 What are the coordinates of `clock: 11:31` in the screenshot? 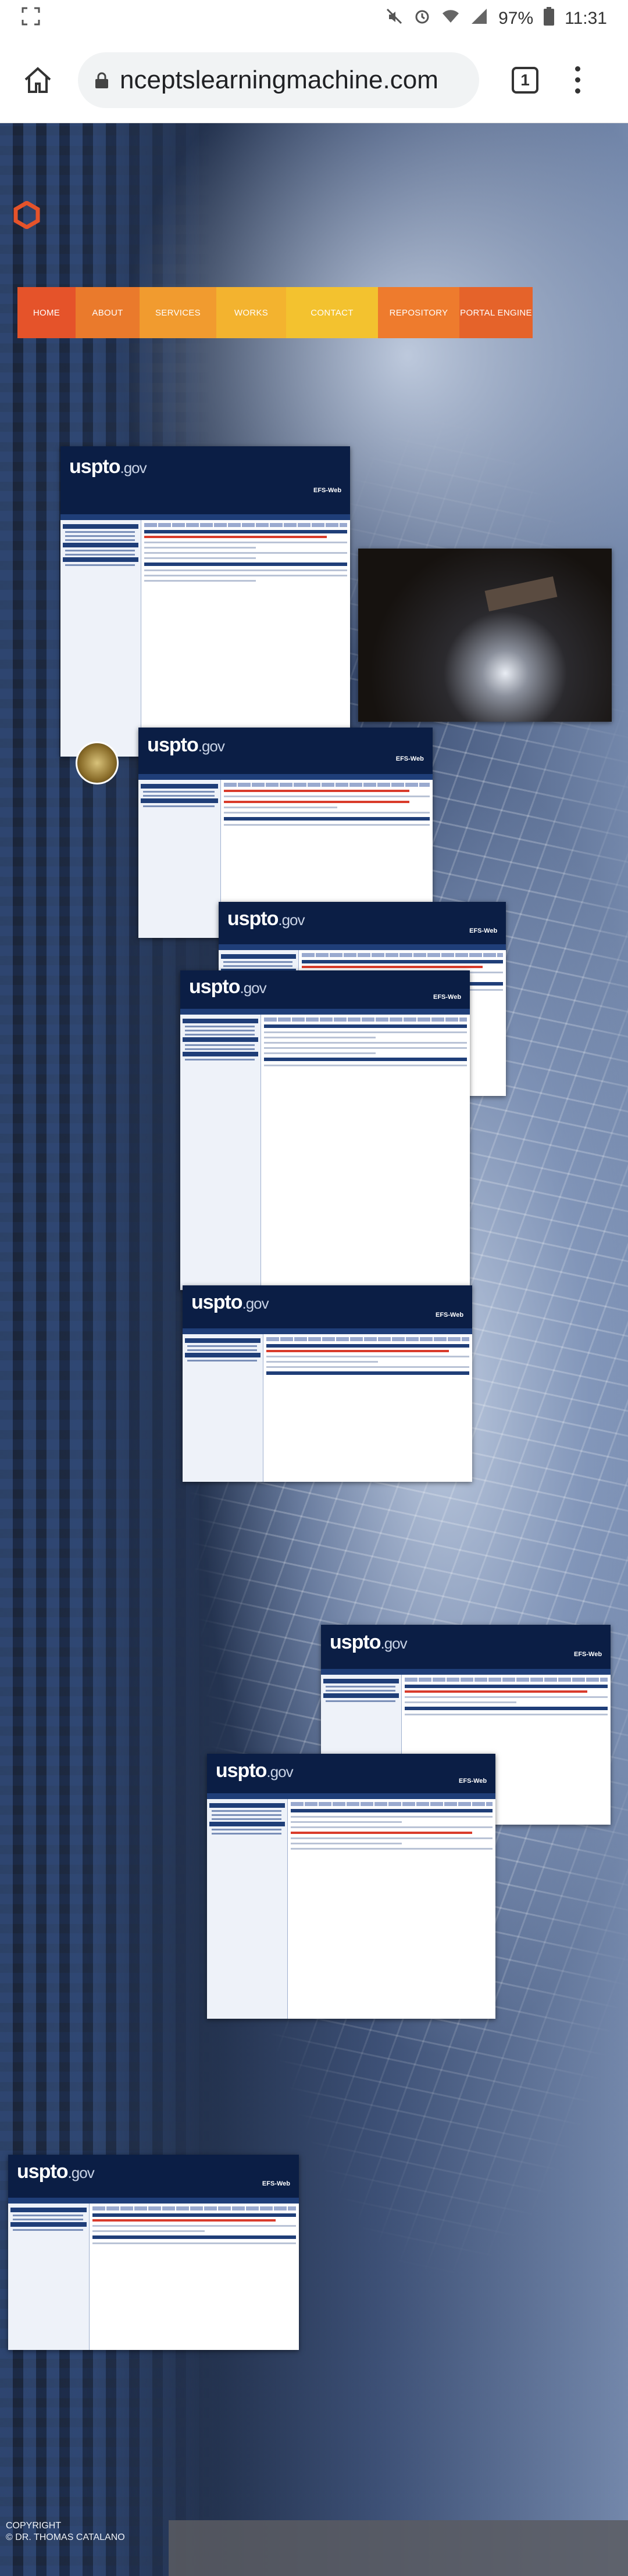 It's located at (586, 18).